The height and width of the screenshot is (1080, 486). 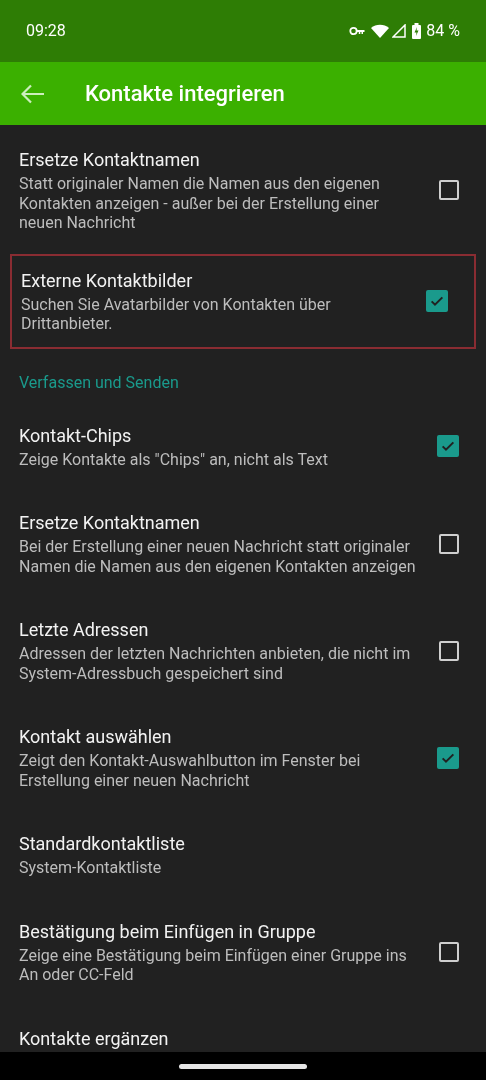 I want to click on item-summary: Zeige eine Bestätigung beim Einfügen einer Gruppe ins An oder CC-Feld, so click(x=213, y=965).